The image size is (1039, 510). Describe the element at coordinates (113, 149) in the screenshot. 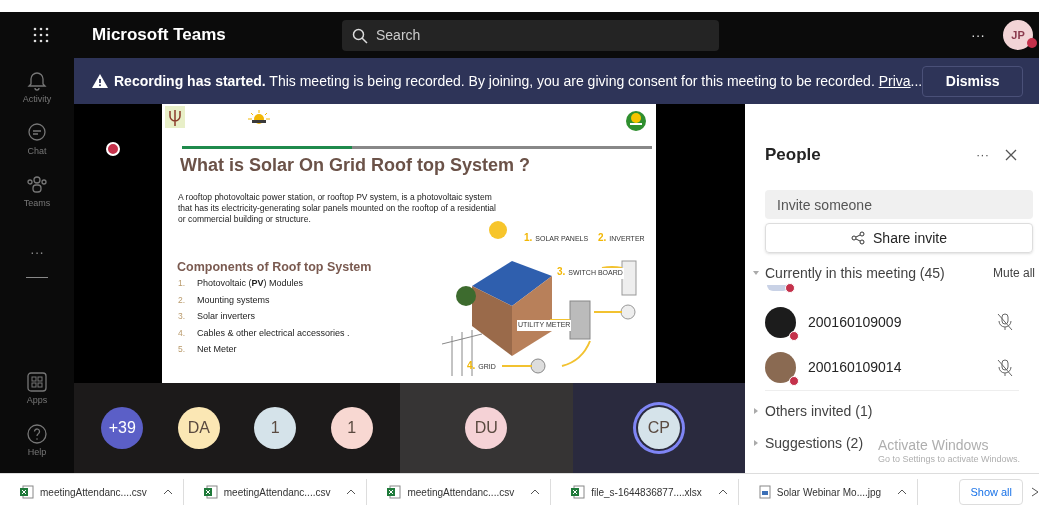

I see `recording-indicator` at that location.